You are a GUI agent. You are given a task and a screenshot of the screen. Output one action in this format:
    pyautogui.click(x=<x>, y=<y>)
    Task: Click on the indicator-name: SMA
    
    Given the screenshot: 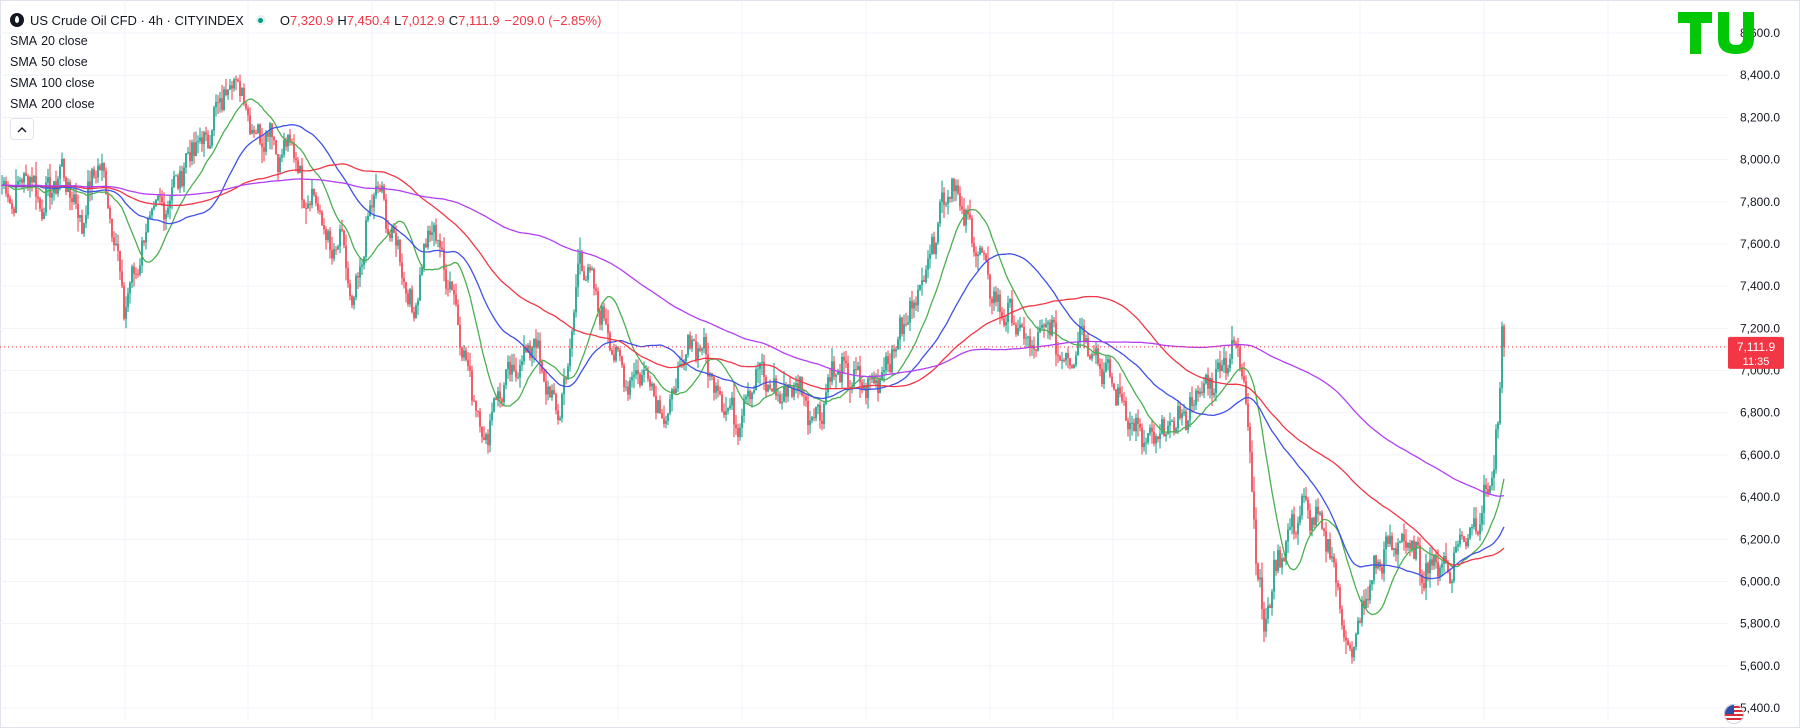 What is the action you would take?
    pyautogui.click(x=24, y=40)
    